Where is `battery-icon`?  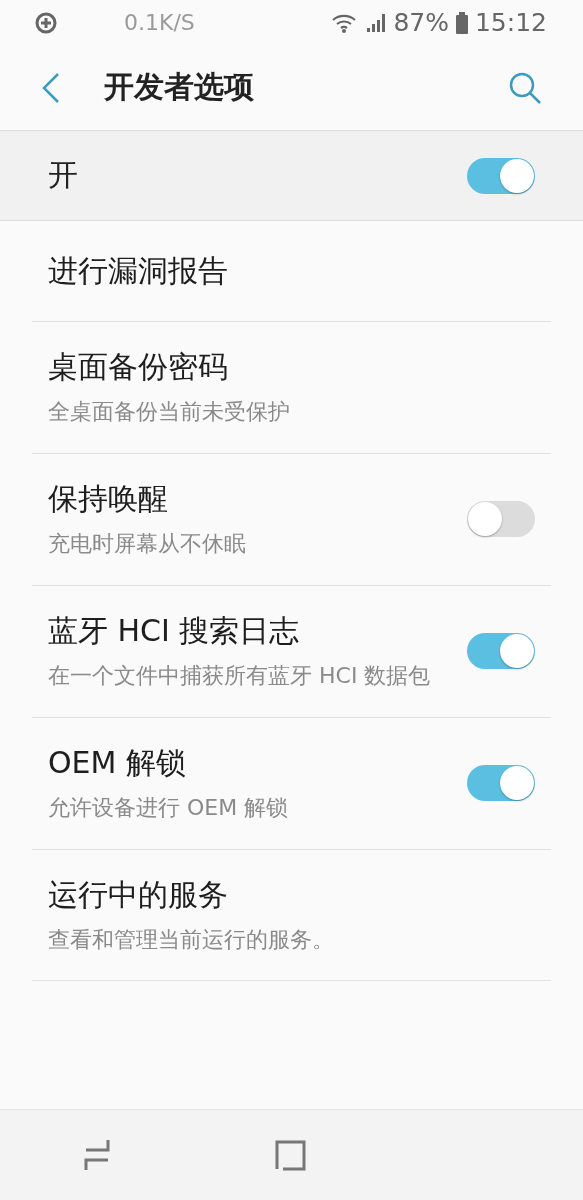 battery-icon is located at coordinates (461, 22).